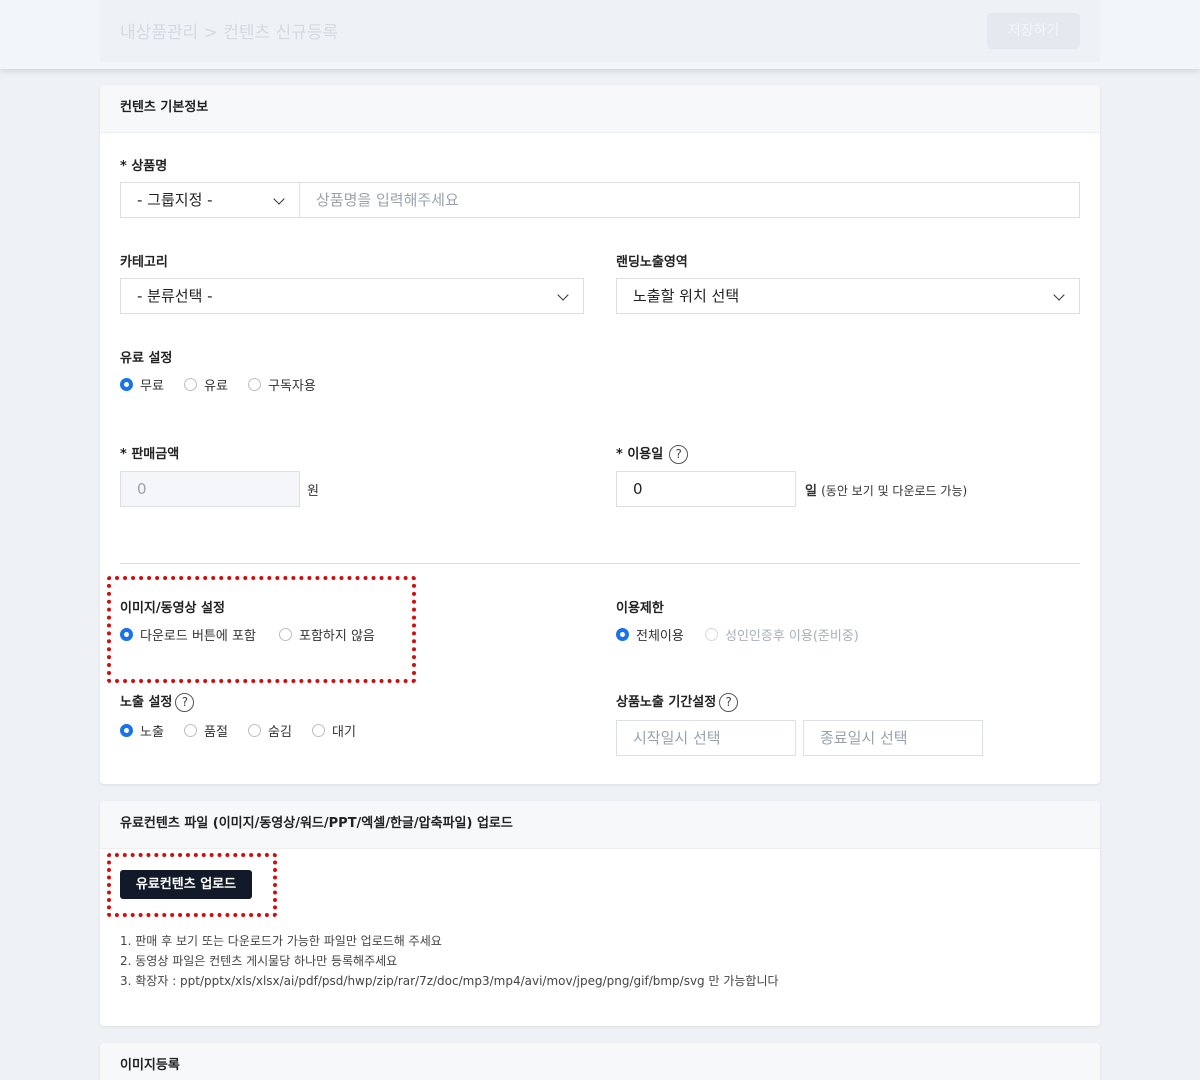 The width and height of the screenshot is (1200, 1080). Describe the element at coordinates (344, 732) in the screenshot. I see `exposure-option-pending-label: 대기` at that location.